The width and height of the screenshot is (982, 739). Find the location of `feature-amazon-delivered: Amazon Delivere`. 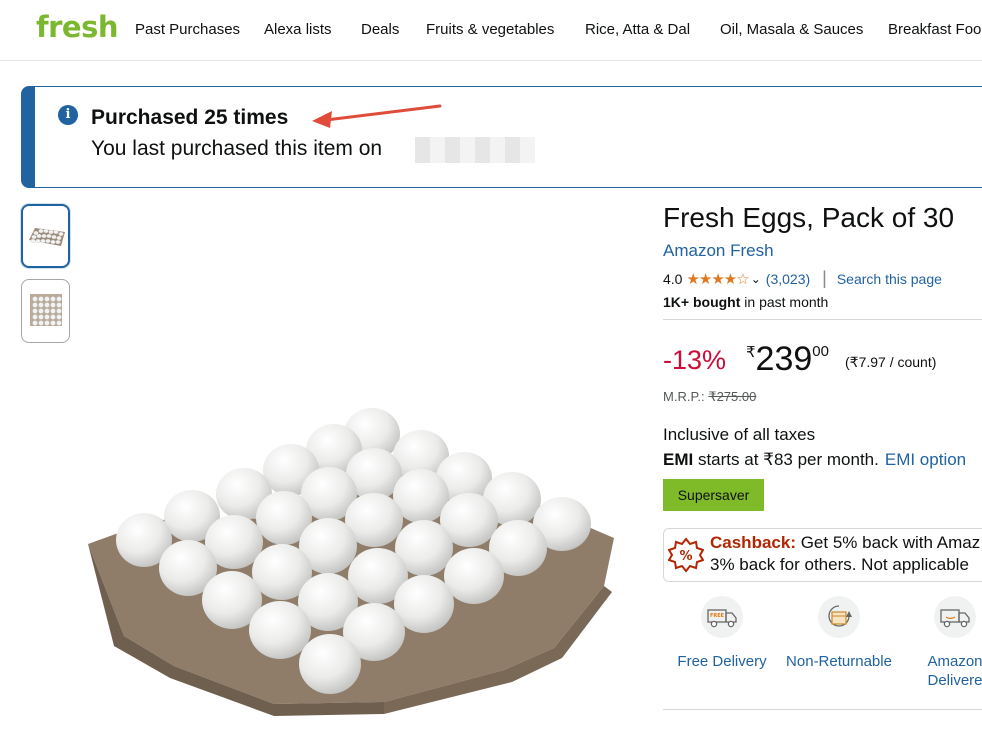

feature-amazon-delivered: Amazon Delivere is located at coordinates (947, 643).